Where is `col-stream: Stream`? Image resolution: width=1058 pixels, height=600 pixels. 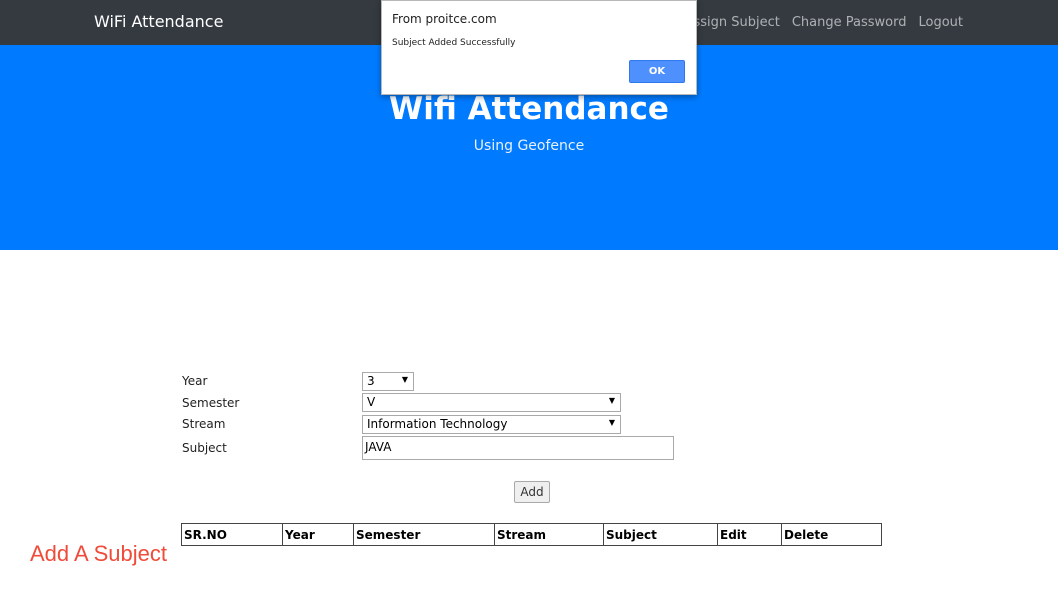 col-stream: Stream is located at coordinates (549, 534).